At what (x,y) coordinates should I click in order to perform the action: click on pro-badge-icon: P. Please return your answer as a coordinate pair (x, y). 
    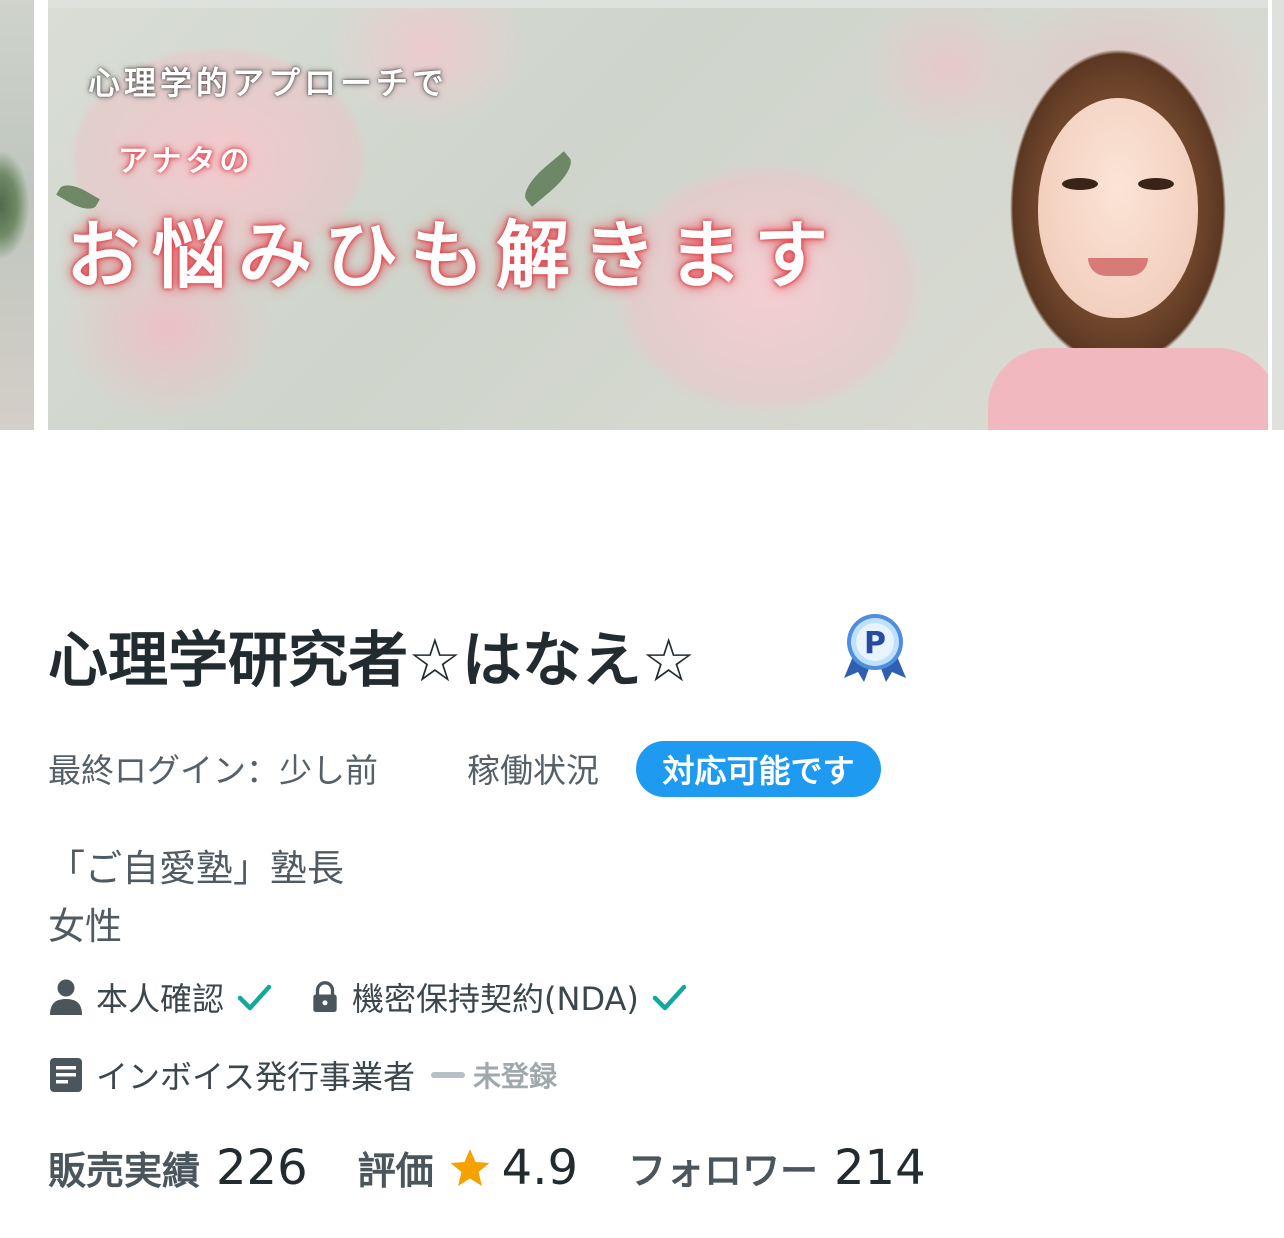
    Looking at the image, I should click on (875, 647).